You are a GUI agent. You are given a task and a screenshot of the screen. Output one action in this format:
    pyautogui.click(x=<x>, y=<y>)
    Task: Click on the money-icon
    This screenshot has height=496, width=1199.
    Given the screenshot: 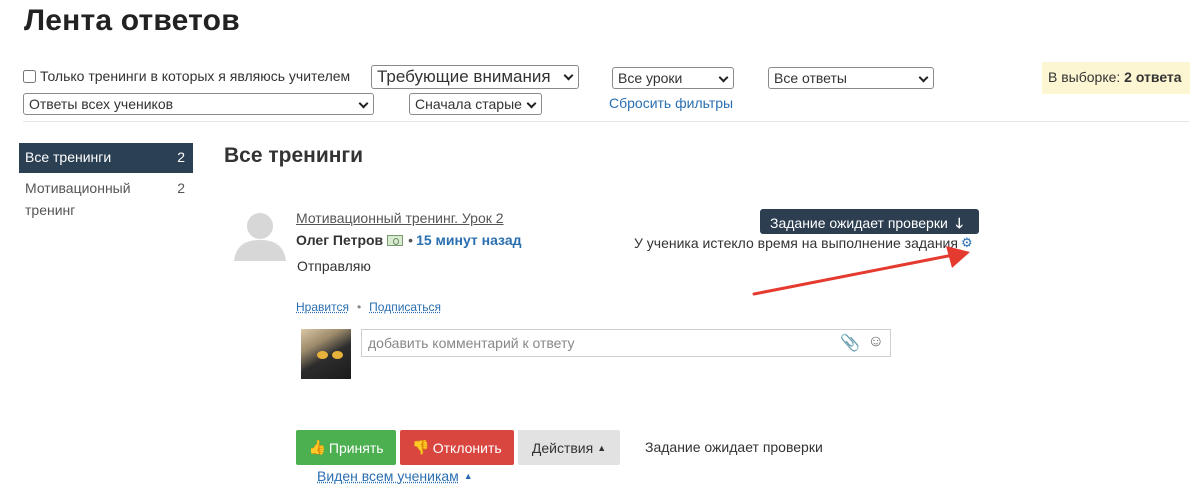 What is the action you would take?
    pyautogui.click(x=395, y=240)
    